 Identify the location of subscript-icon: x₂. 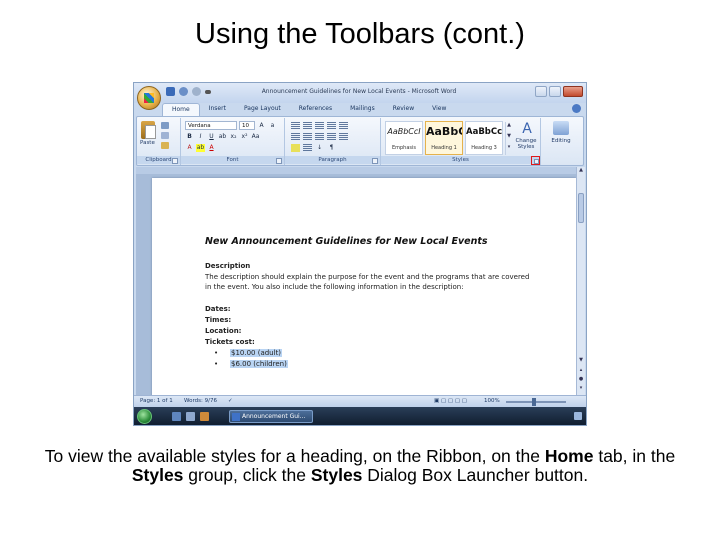
(233, 137).